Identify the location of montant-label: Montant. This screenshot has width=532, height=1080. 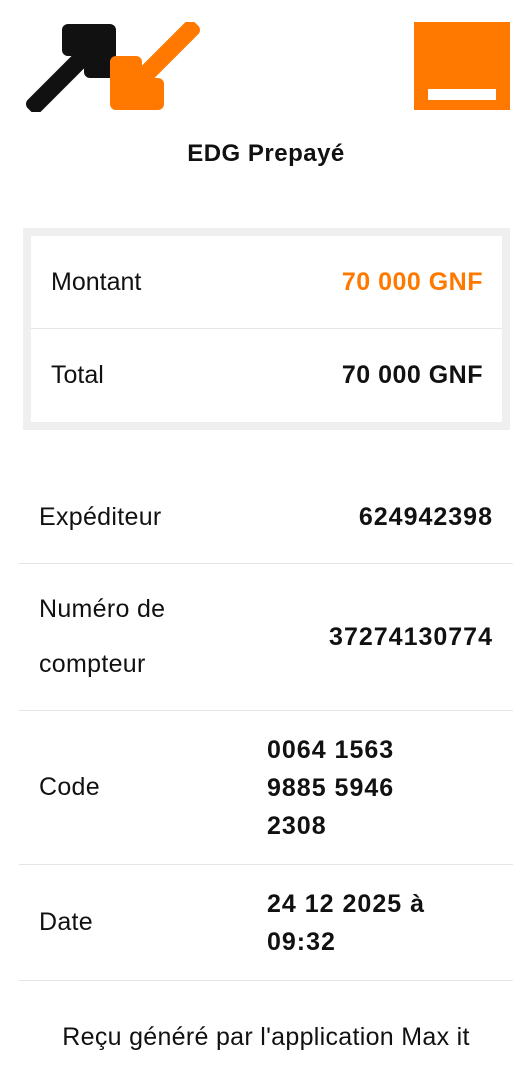
(96, 281).